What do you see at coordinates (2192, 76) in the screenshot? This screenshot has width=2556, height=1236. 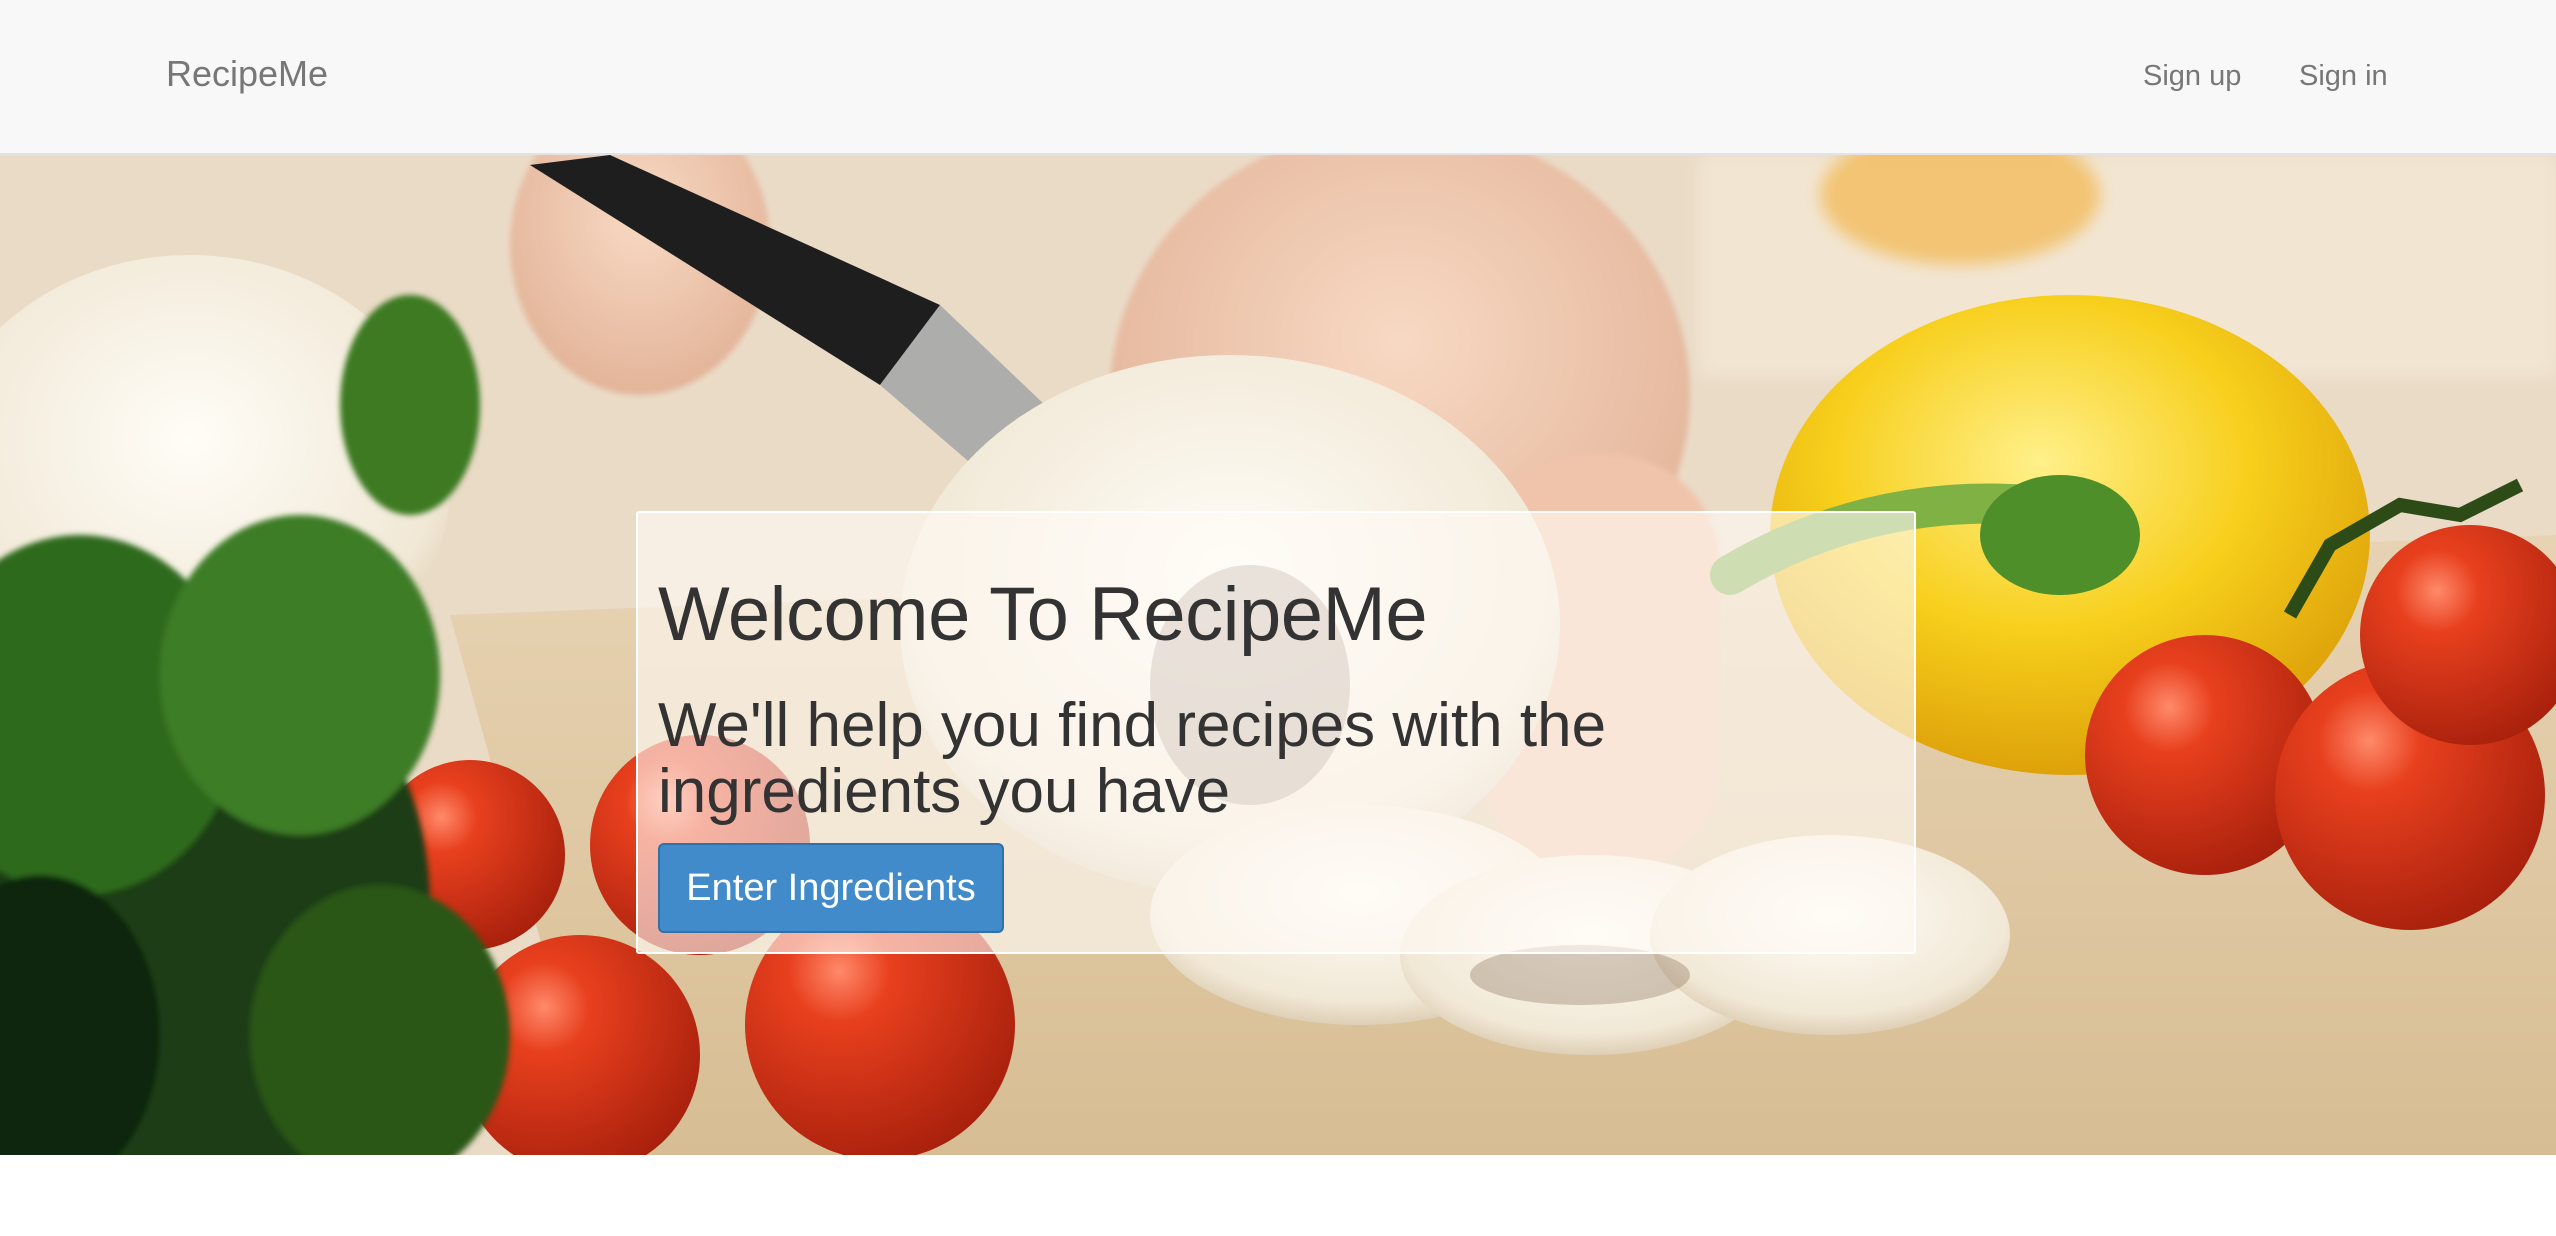 I see `sign-up-link: Sign up` at bounding box center [2192, 76].